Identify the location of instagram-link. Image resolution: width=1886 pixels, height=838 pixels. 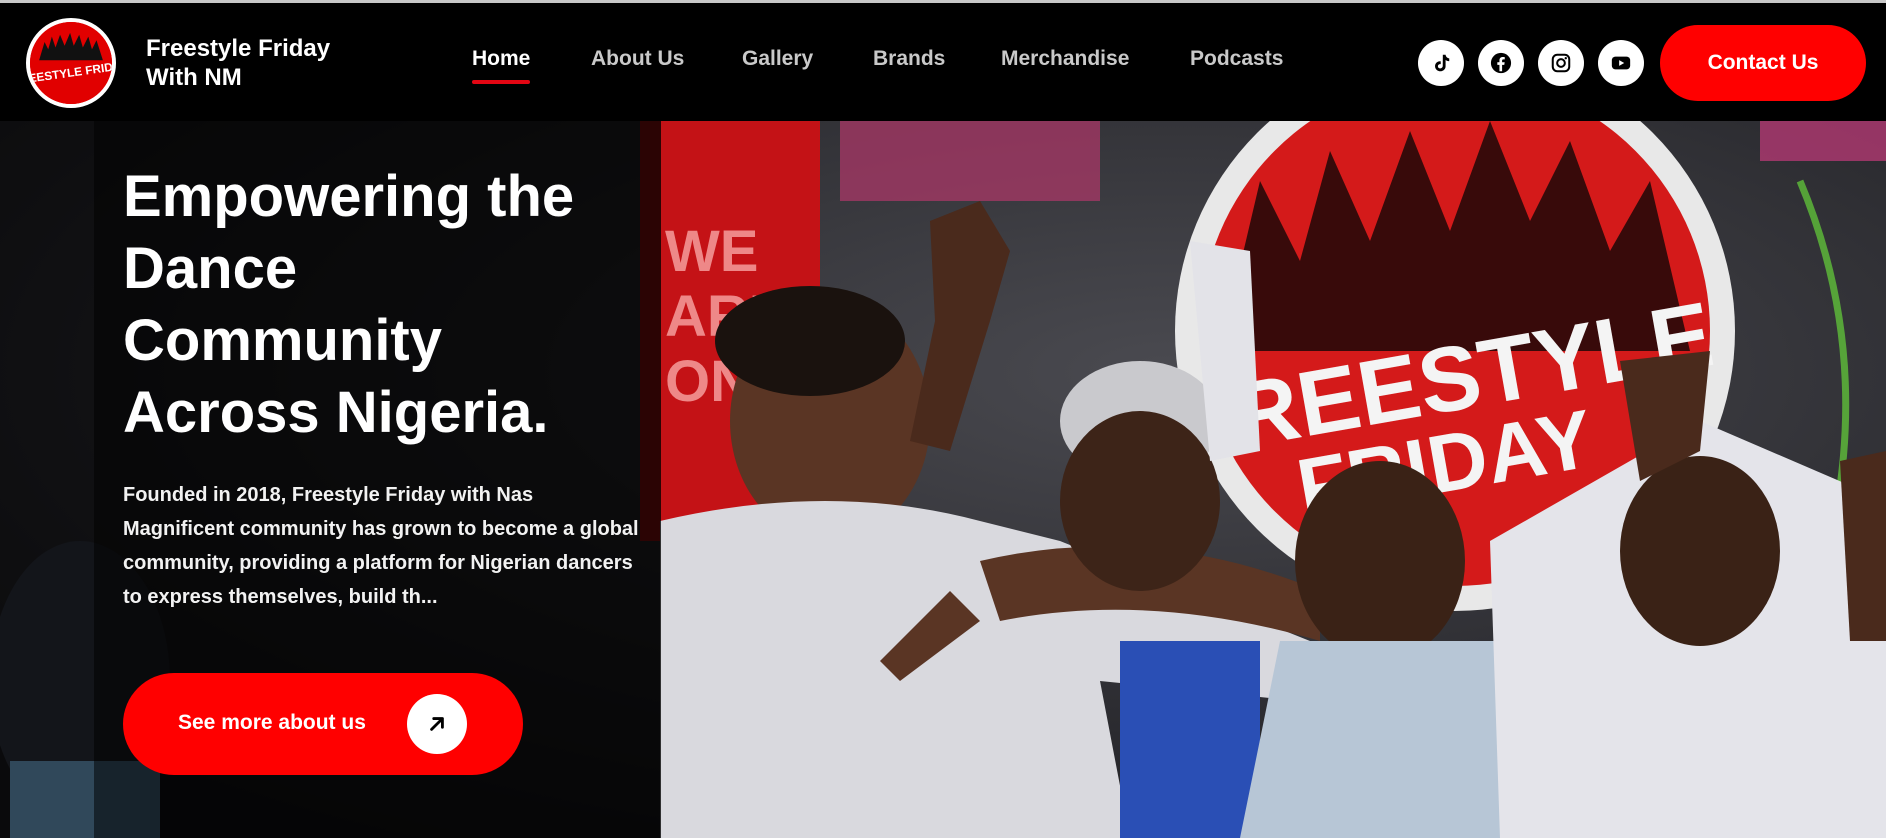
(1561, 63).